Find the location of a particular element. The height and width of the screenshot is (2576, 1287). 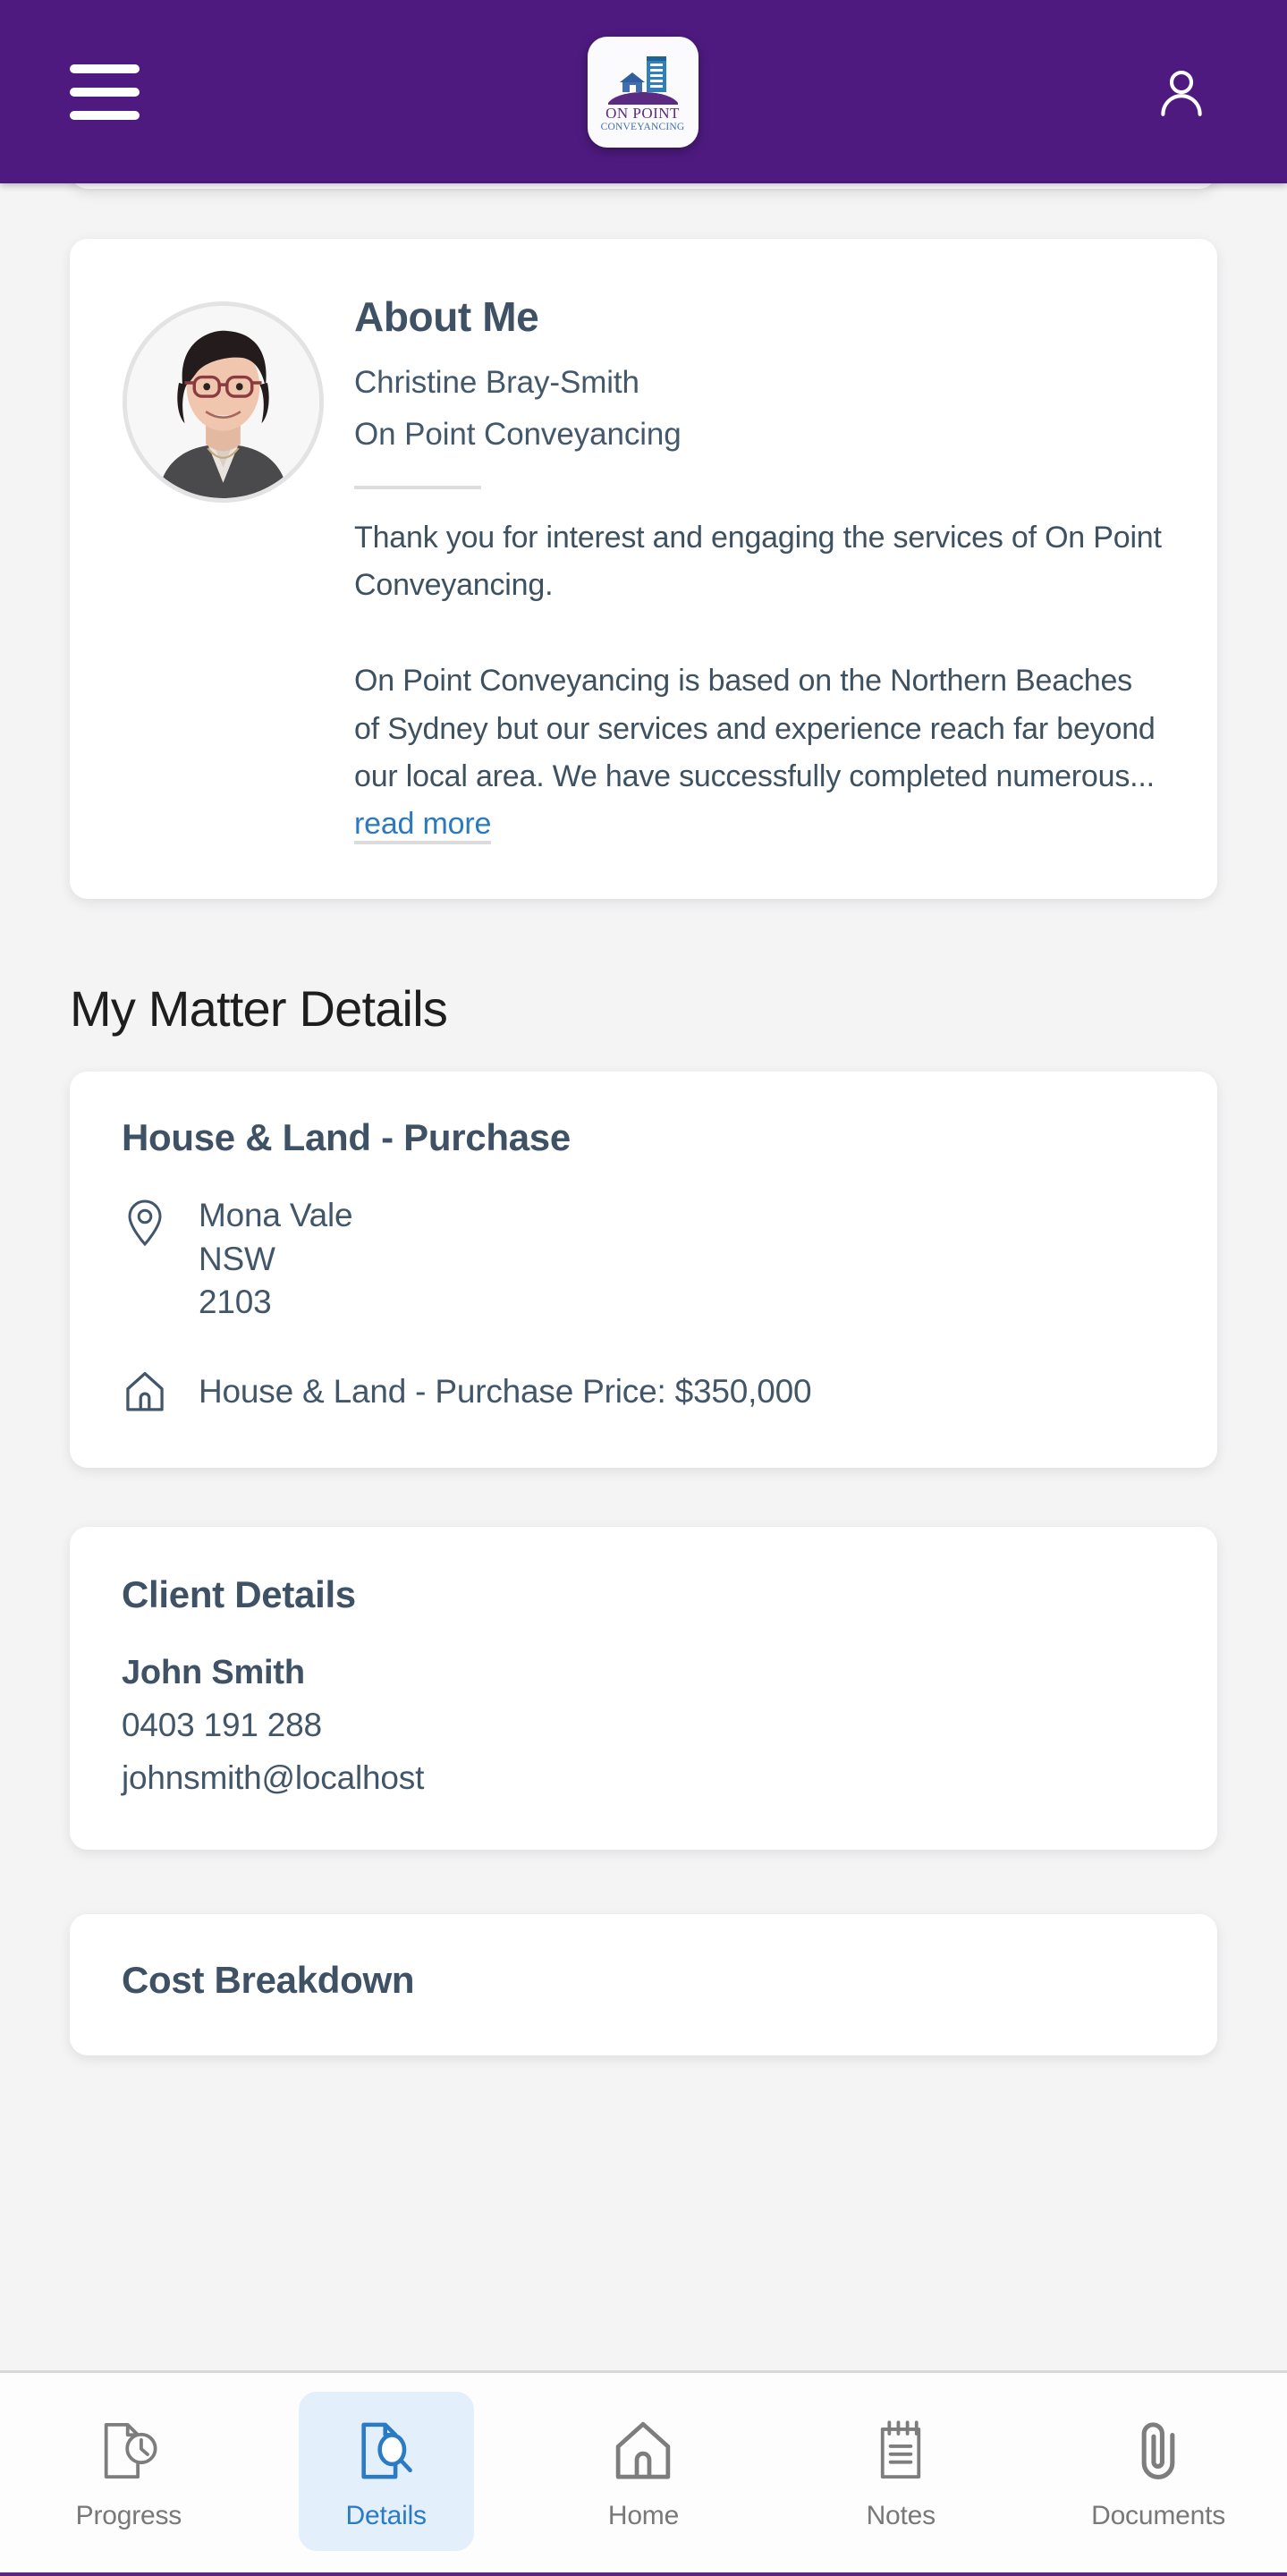

read-more-link: read more is located at coordinates (422, 826).